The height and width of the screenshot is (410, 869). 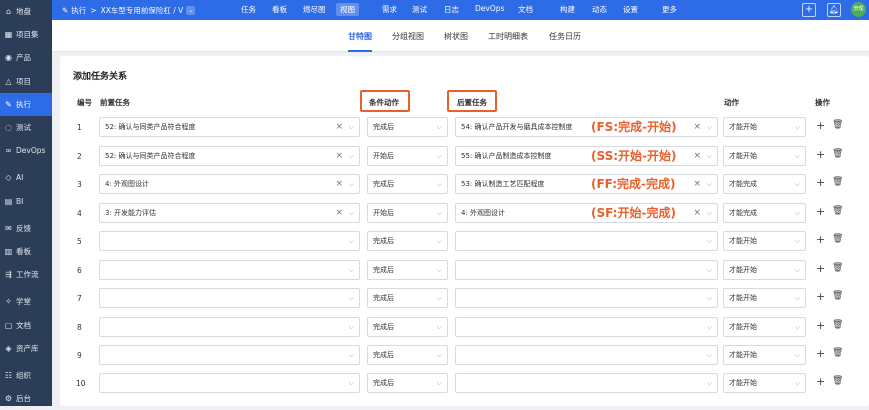 I want to click on top-nav-7: DevOps, so click(x=489, y=8).